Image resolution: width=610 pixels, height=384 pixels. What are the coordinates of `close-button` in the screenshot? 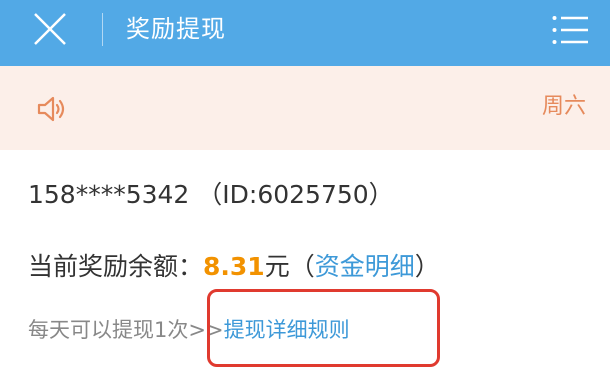 It's located at (50, 29).